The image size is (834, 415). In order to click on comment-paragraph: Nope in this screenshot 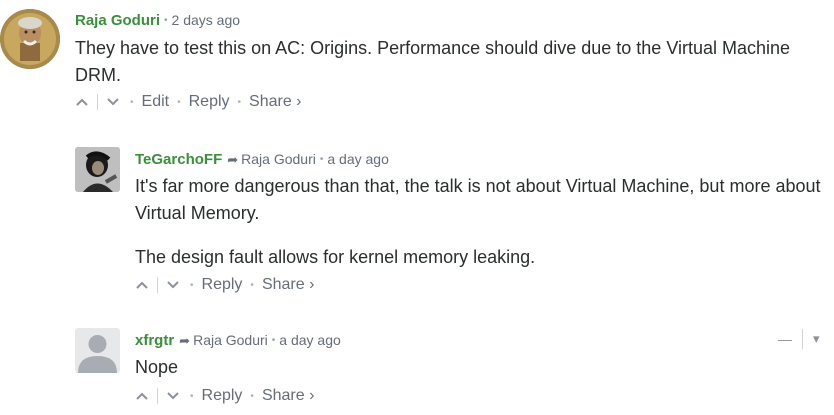, I will do `click(157, 367)`.